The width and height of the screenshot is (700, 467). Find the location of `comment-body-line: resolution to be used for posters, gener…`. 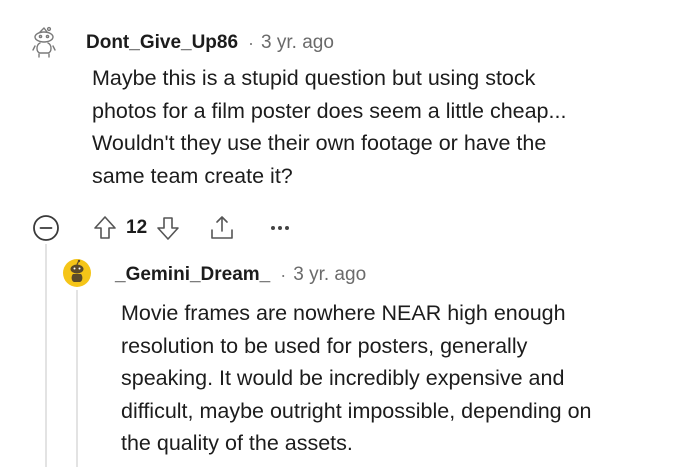

comment-body-line: resolution to be used for posters, gener… is located at coordinates (324, 345).